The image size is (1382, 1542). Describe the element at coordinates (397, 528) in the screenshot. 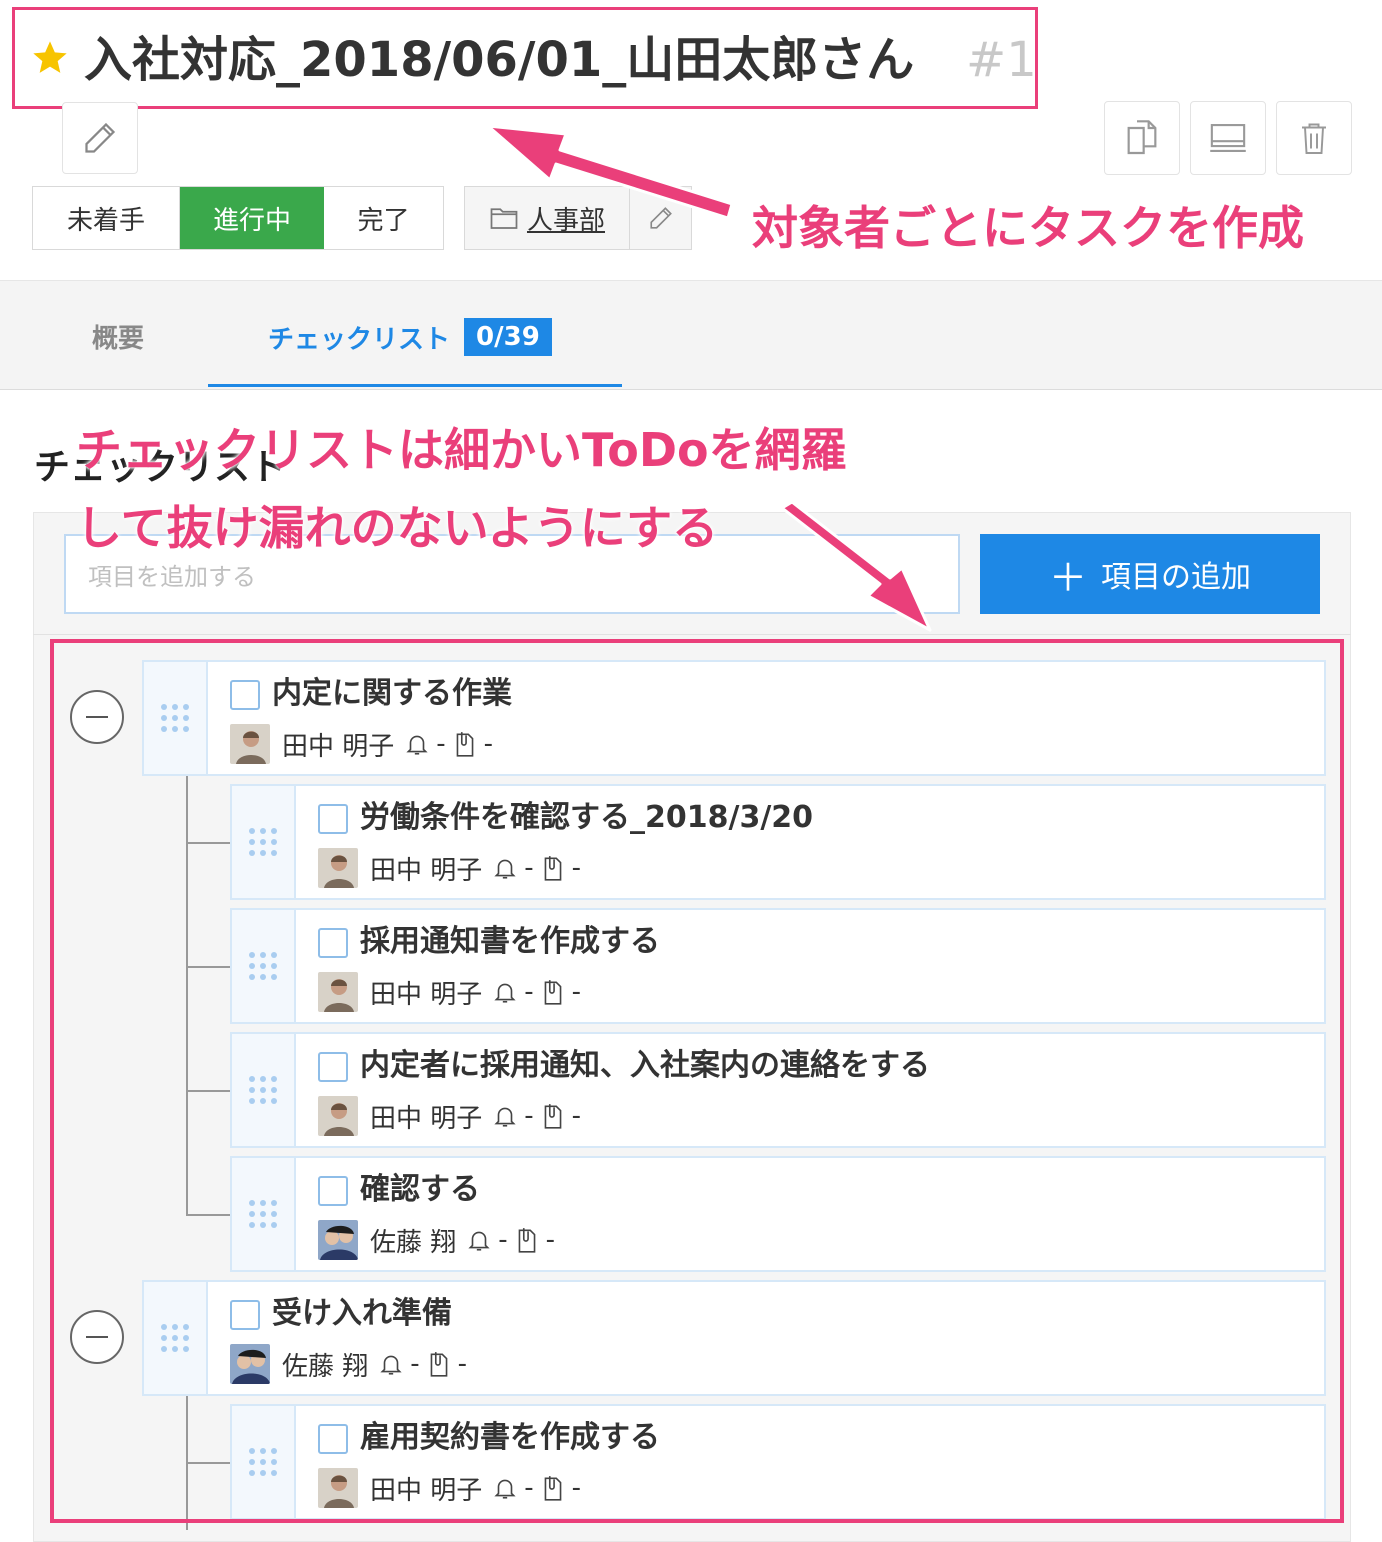

I see `annotation-list-note-2: して抜け漏れのないようにする` at that location.